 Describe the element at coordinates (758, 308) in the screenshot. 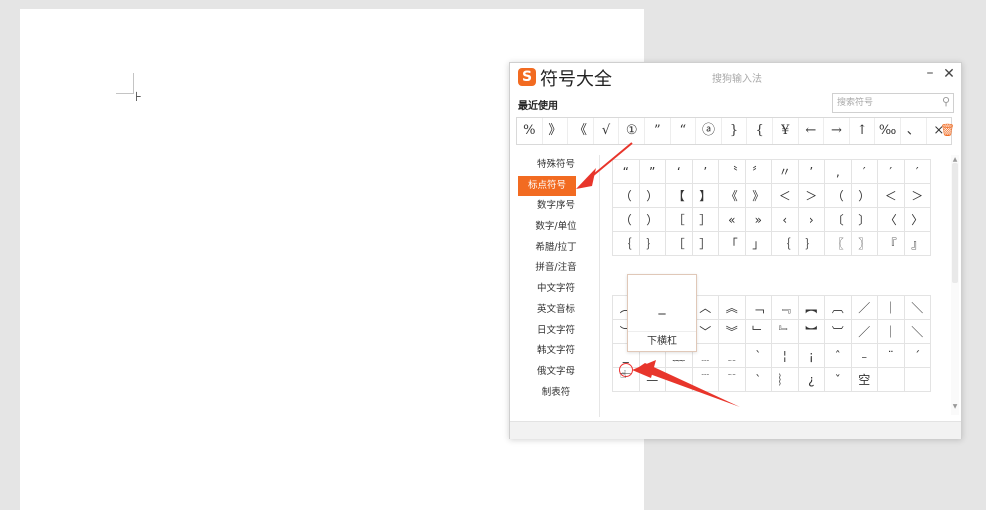

I see `symbol-cell: ﹁` at that location.